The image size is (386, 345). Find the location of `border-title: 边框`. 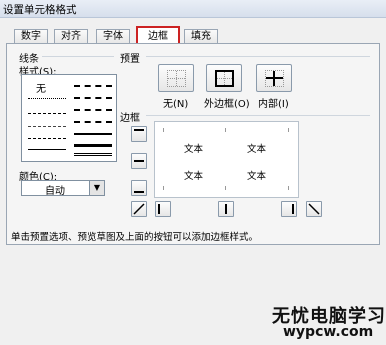

border-title: 边框 is located at coordinates (130, 118).